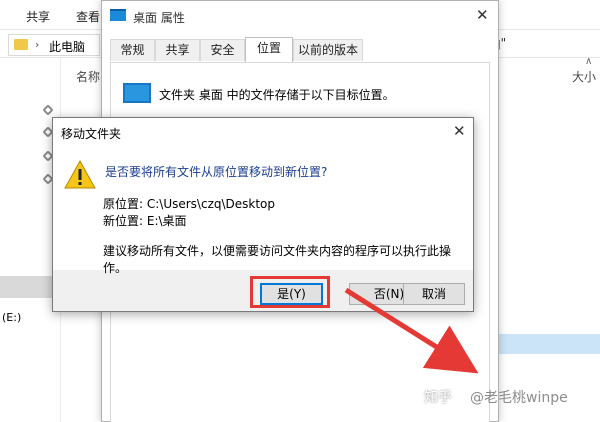 This screenshot has height=422, width=600. I want to click on desktop-folder-icon, so click(118, 15).